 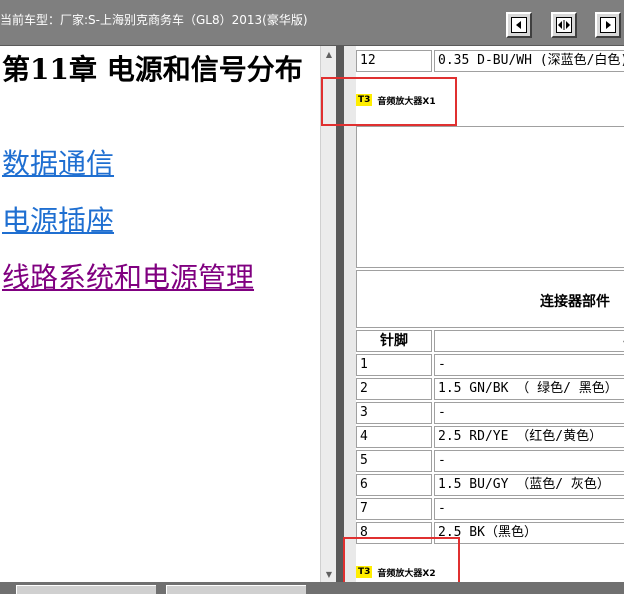 I want to click on wire-cell: 1.5 GN/BK （ 绿色/ 黑色）, so click(x=529, y=389).